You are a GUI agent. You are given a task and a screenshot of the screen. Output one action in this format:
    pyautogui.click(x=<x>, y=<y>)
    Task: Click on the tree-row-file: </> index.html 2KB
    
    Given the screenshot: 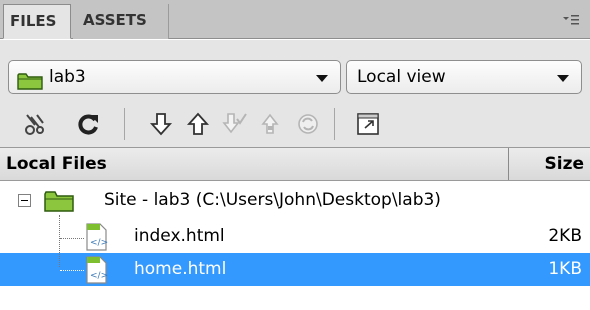 What is the action you would take?
    pyautogui.click(x=295, y=236)
    